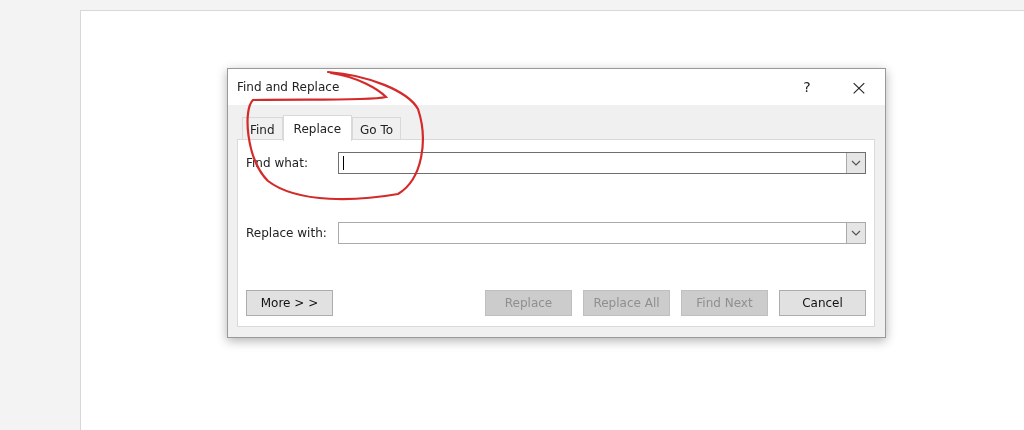  What do you see at coordinates (807, 87) in the screenshot?
I see `help-button: ?` at bounding box center [807, 87].